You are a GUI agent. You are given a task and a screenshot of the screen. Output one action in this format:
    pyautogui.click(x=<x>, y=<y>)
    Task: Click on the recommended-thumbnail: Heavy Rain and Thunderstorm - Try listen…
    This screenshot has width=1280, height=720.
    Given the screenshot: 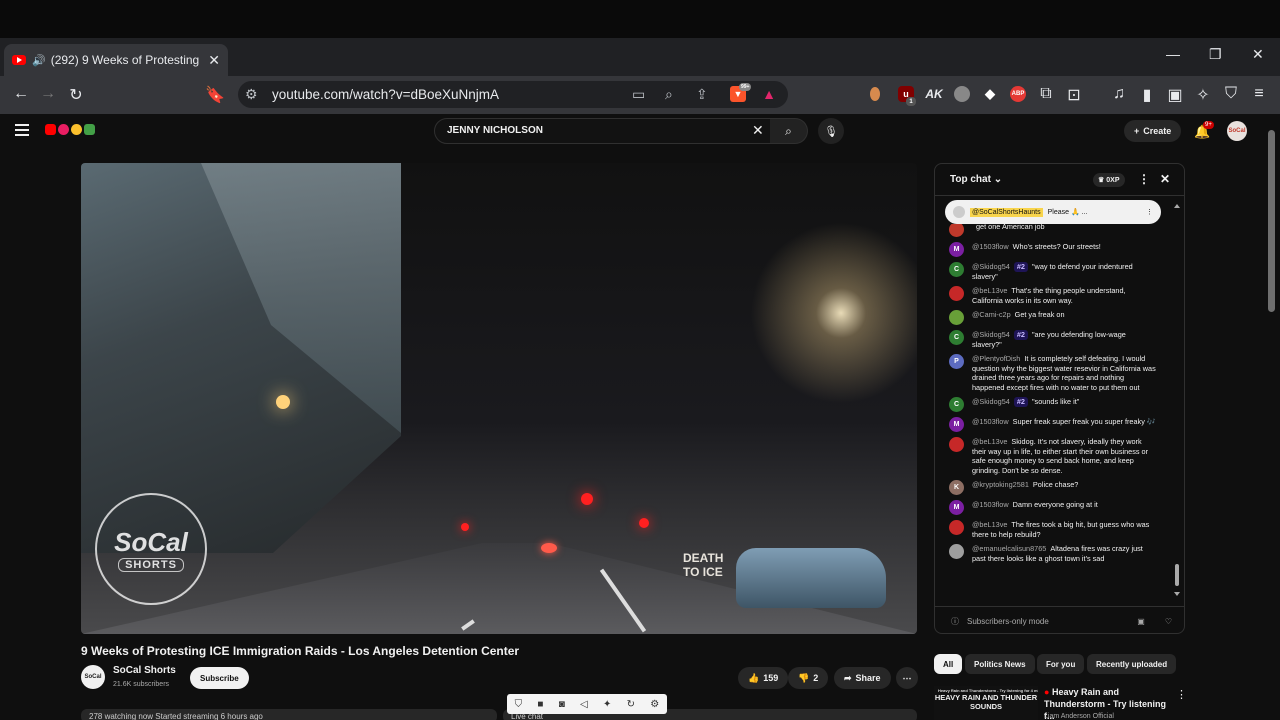 What is the action you would take?
    pyautogui.click(x=986, y=703)
    